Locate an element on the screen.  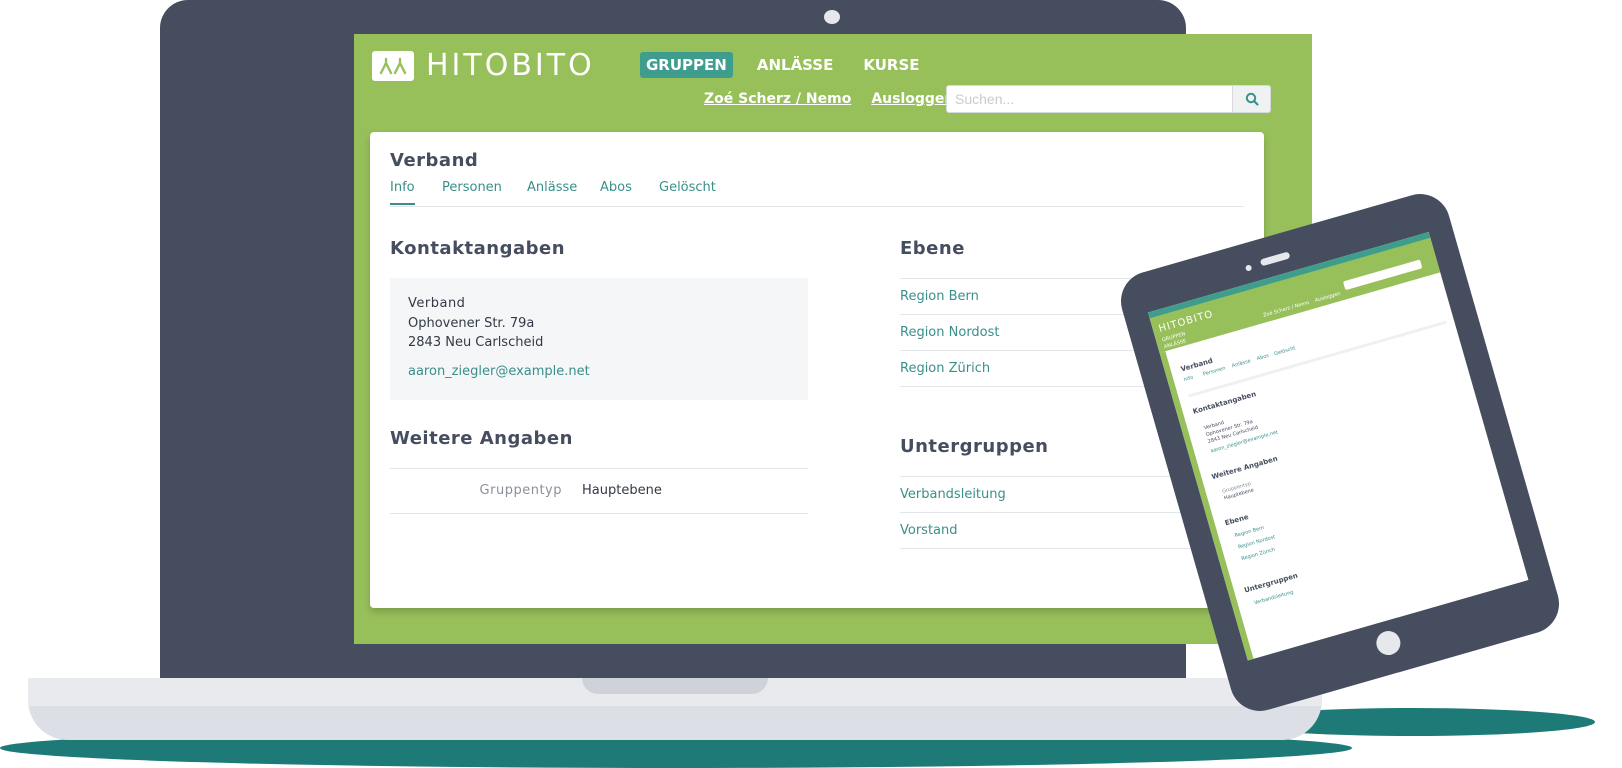
search-icon is located at coordinates (1252, 99).